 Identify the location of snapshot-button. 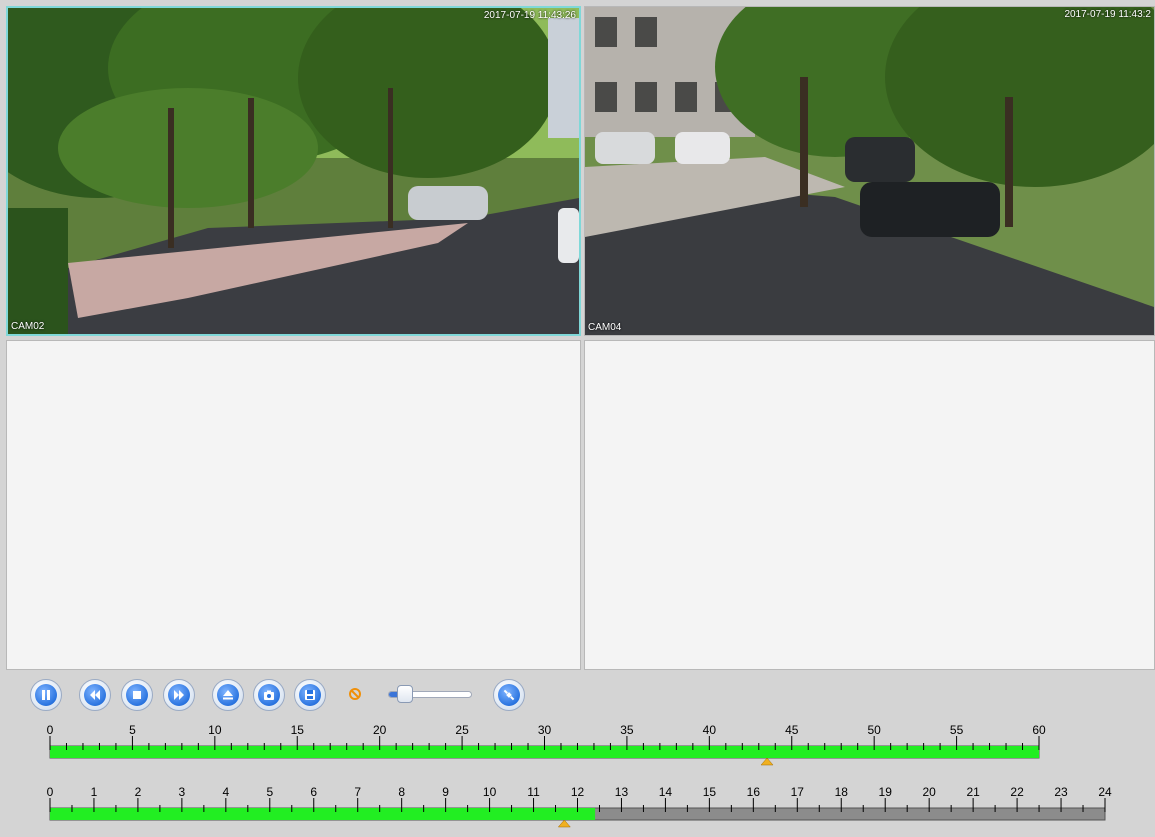
(269, 695).